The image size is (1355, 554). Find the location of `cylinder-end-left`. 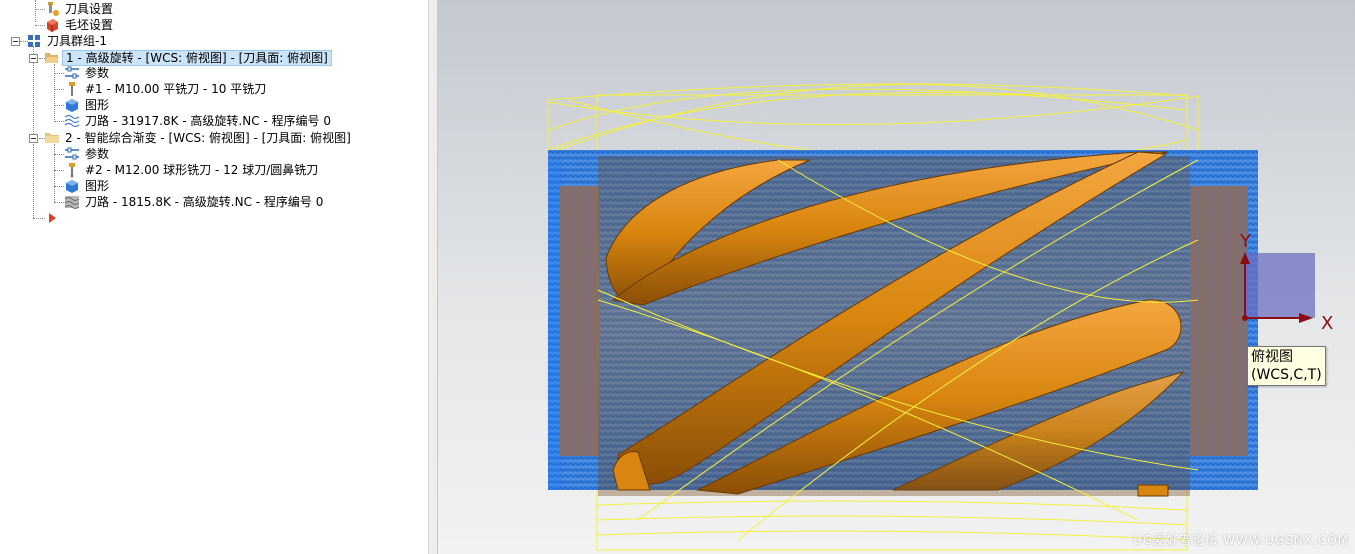

cylinder-end-left is located at coordinates (580, 321).